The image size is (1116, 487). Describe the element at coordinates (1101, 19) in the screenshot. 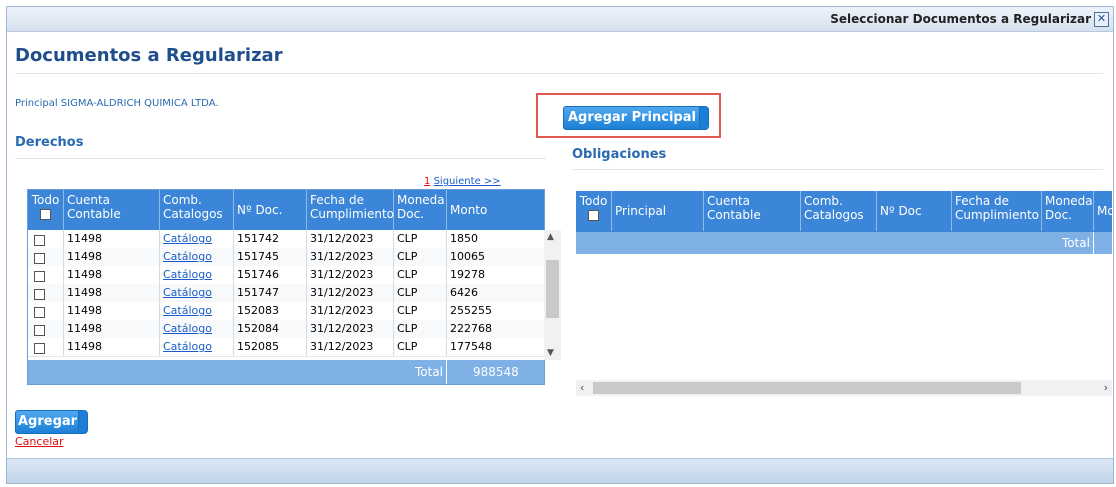

I see `close-icon: ✕` at that location.